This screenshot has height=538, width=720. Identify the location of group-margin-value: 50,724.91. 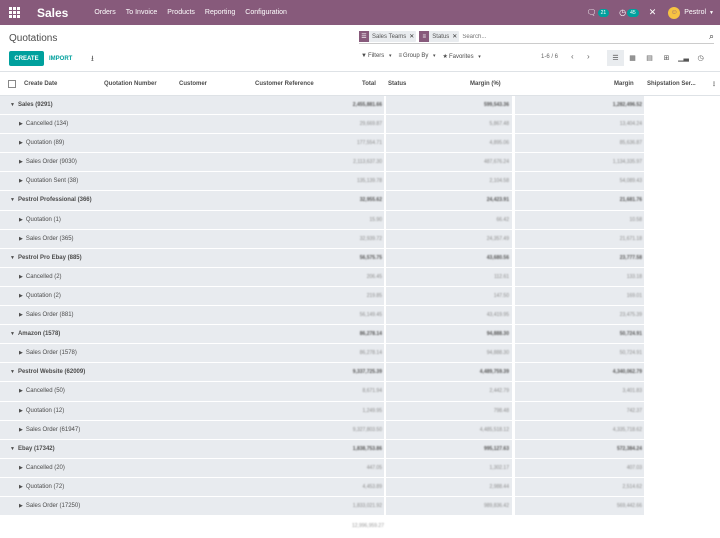
(630, 353).